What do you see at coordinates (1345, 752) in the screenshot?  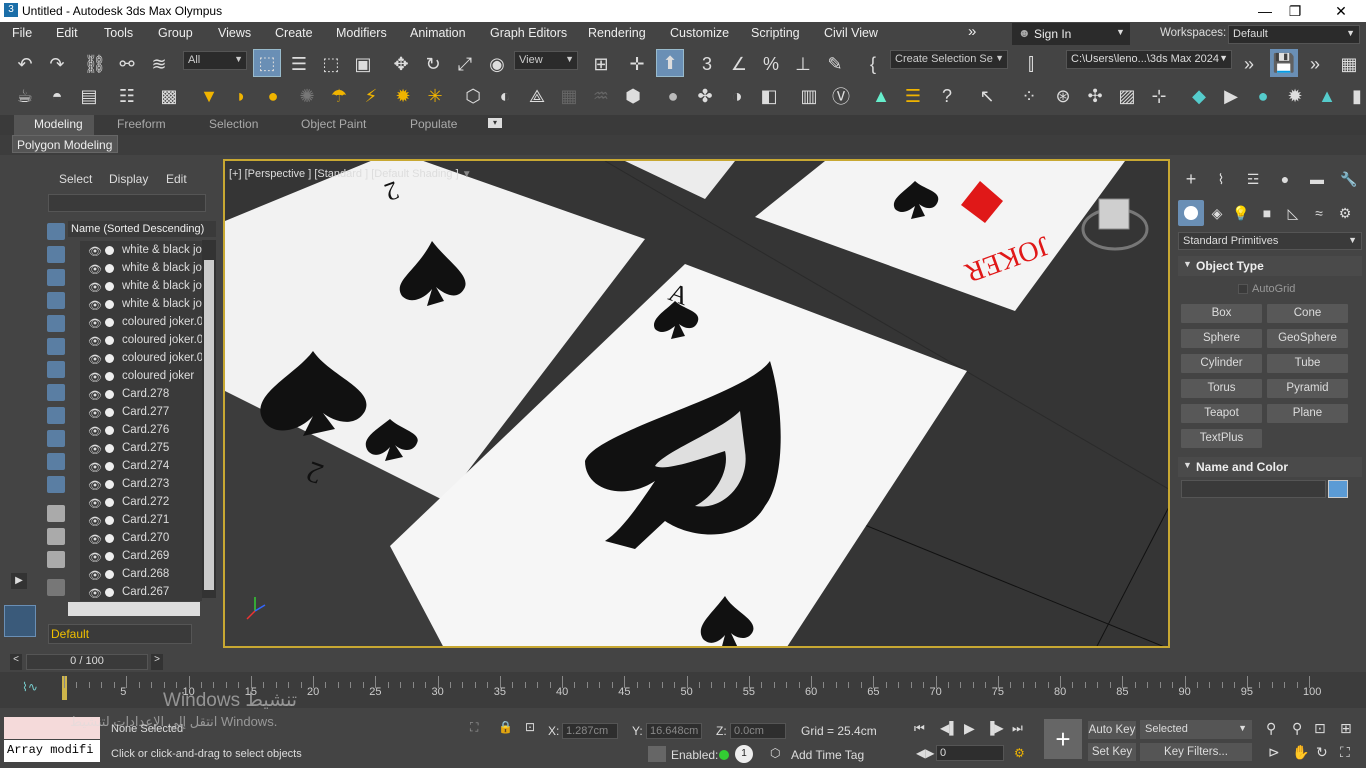 I see `maximize-viewport-icon: ⛶` at bounding box center [1345, 752].